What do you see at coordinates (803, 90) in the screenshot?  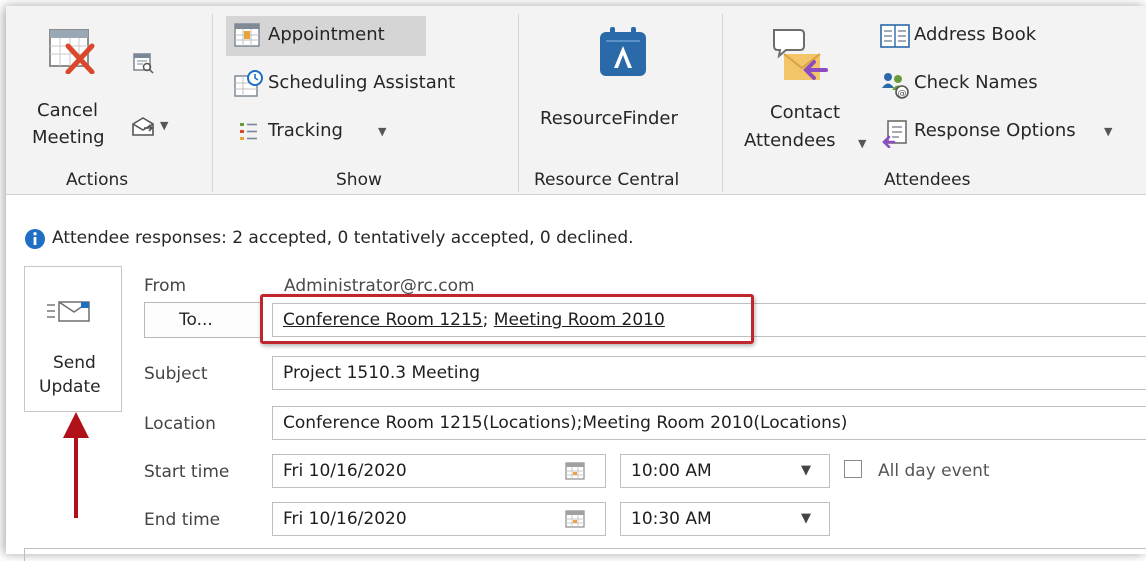 I see `contact-attendees-button: Contact Attendees ▼` at bounding box center [803, 90].